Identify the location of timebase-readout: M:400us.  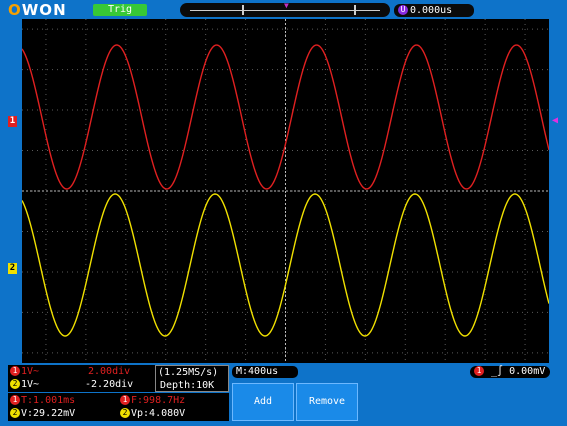
(265, 372).